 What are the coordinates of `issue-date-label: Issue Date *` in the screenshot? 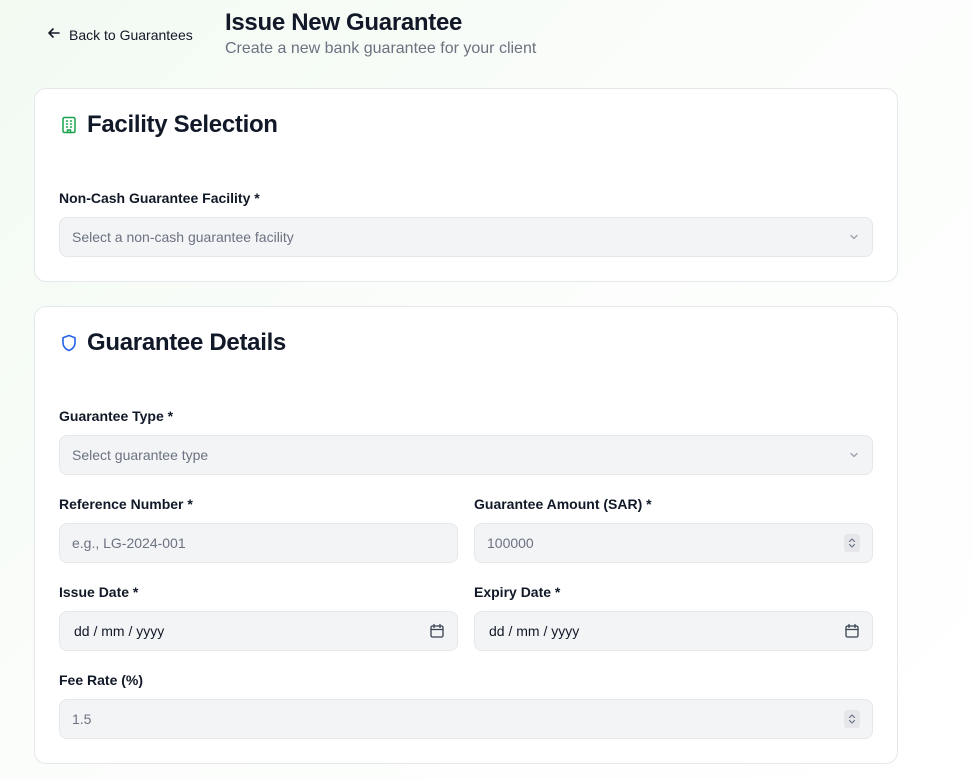 It's located at (99, 592).